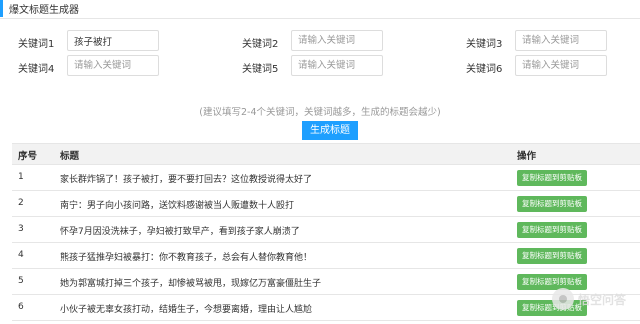 The image size is (640, 324). What do you see at coordinates (70, 156) in the screenshot?
I see `header-title: 标题` at bounding box center [70, 156].